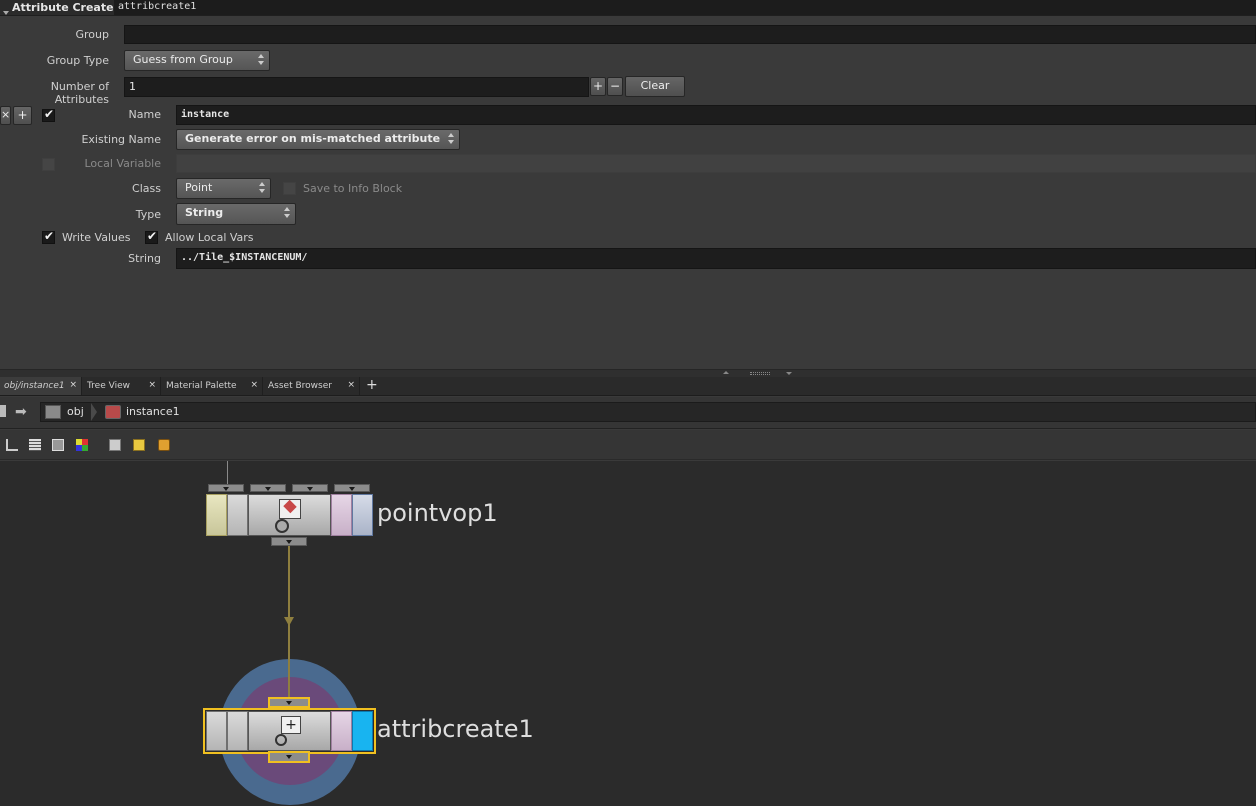  What do you see at coordinates (53, 412) in the screenshot?
I see `obj-context-icon` at bounding box center [53, 412].